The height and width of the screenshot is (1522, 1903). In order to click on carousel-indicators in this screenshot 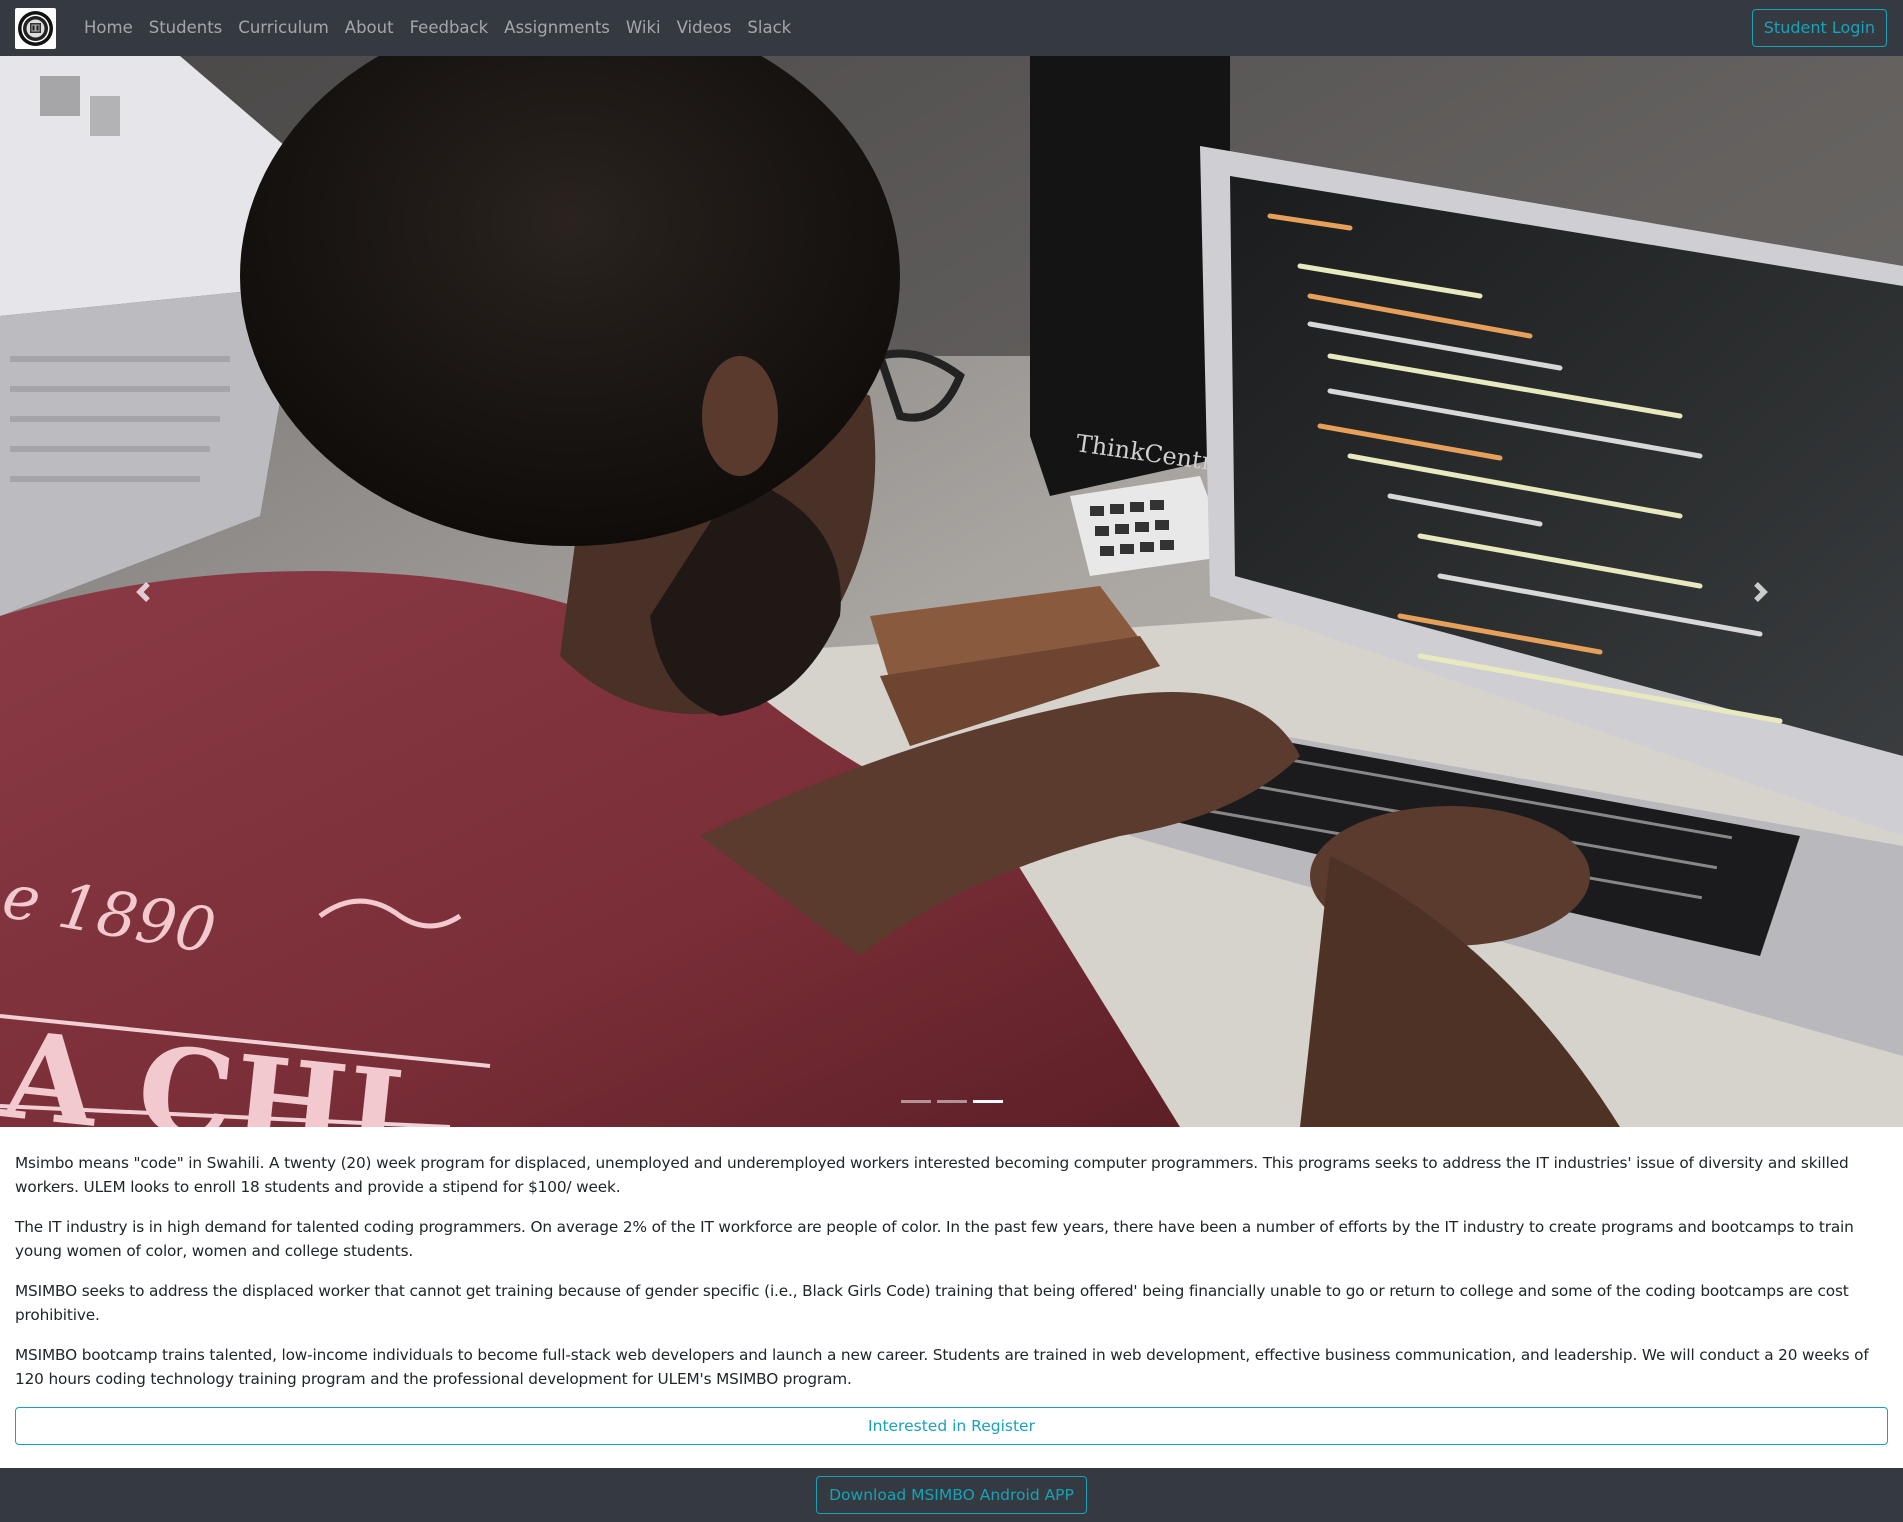, I will do `click(951, 1101)`.